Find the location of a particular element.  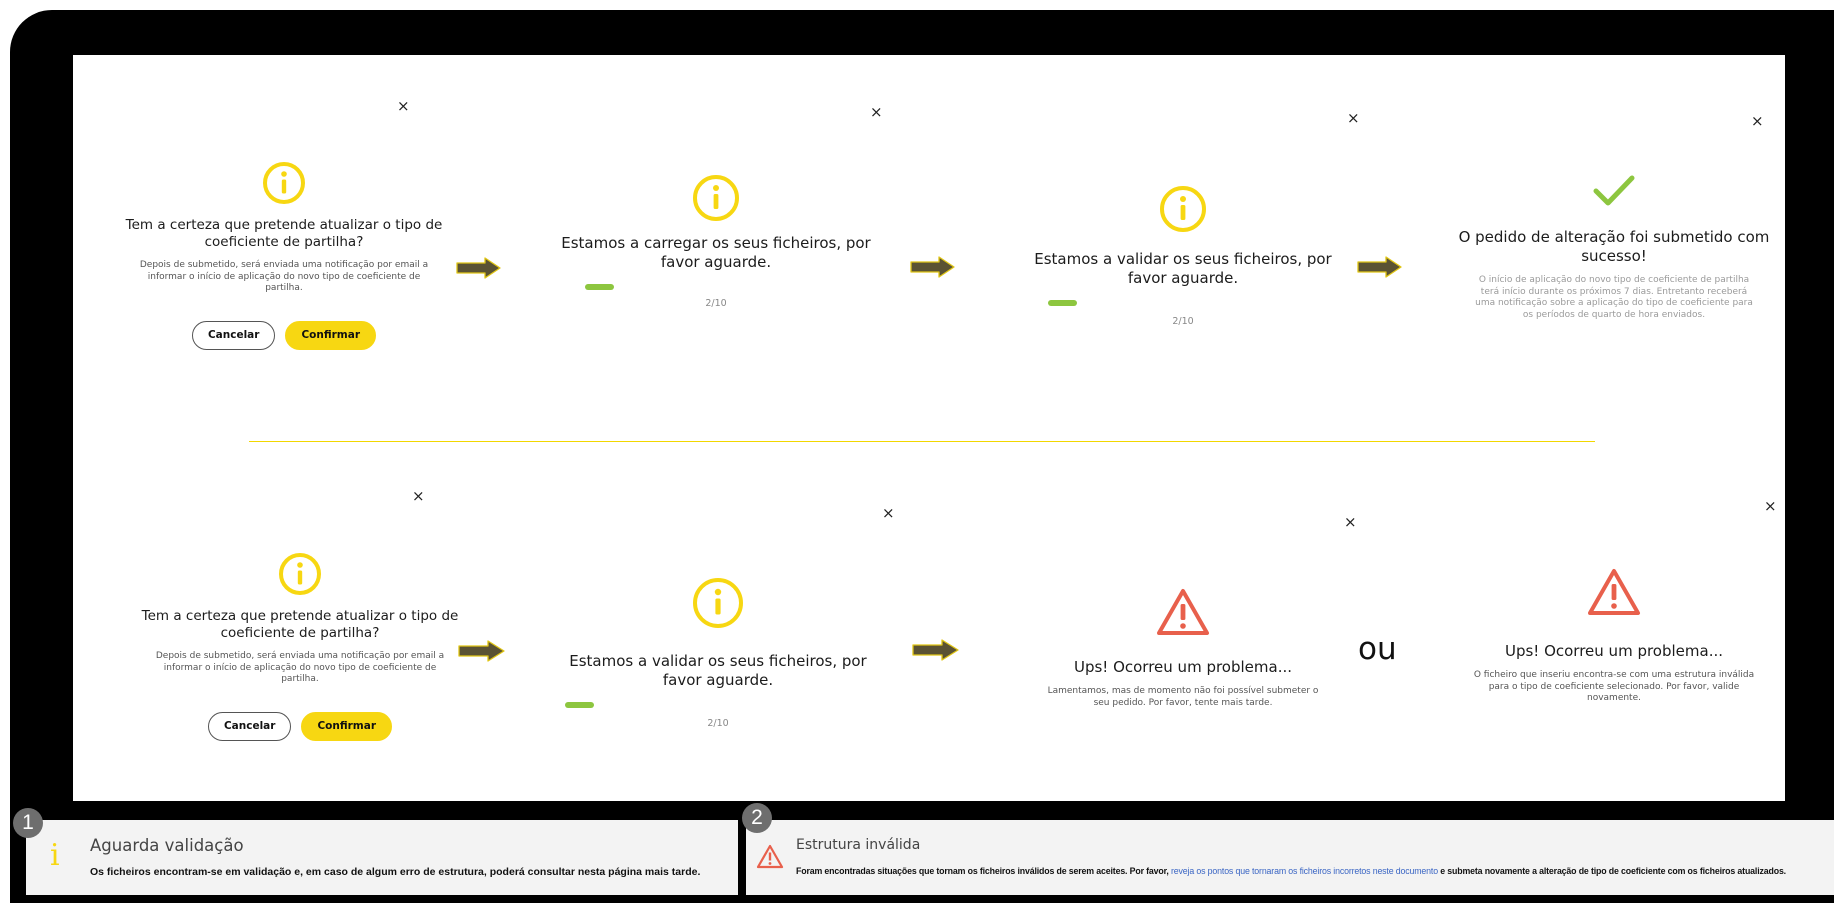

row-divider is located at coordinates (922, 441).